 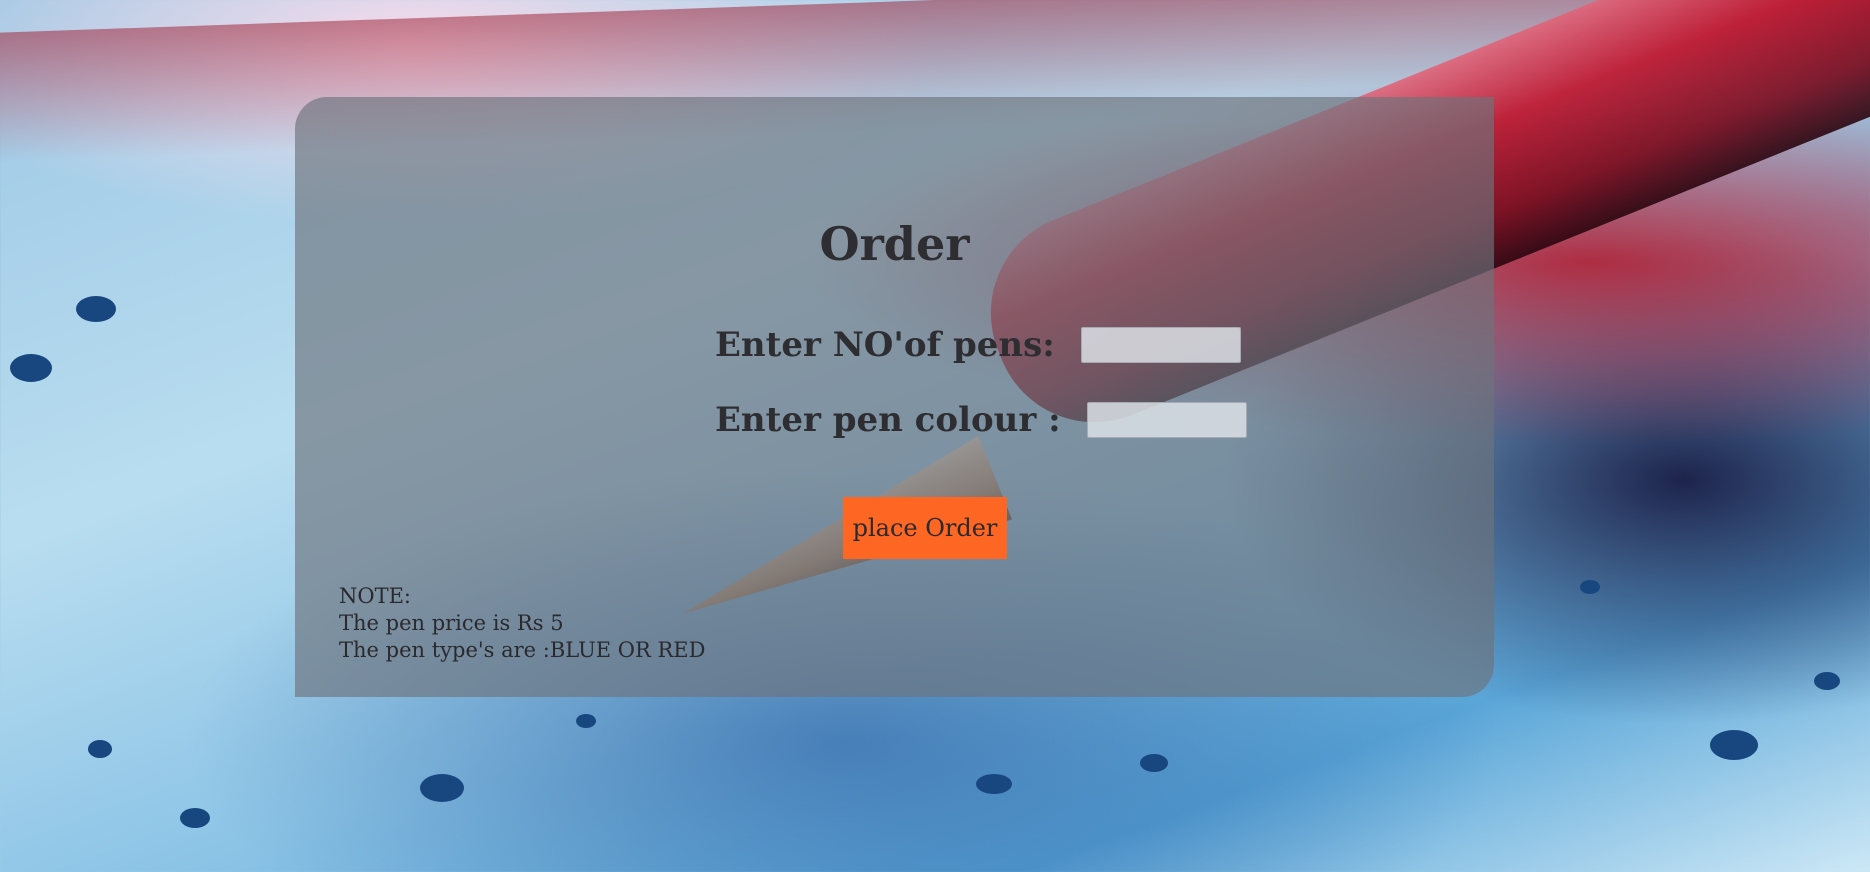 I want to click on note-pen-types: The pen type's are :BLUE OR RED, so click(x=522, y=650).